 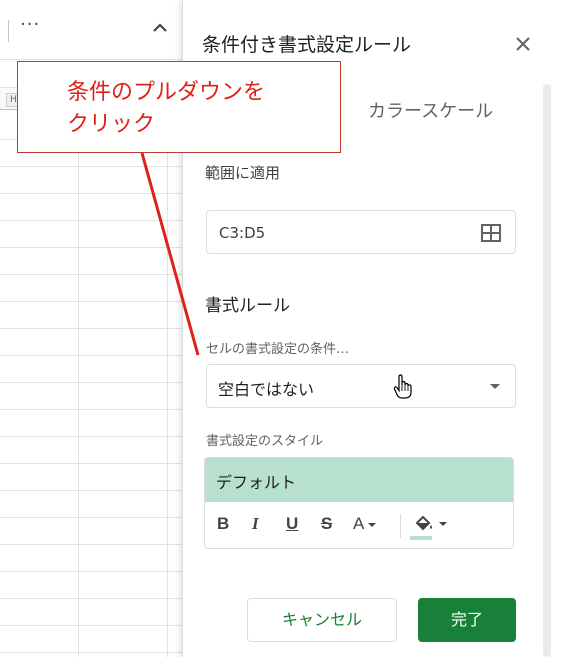 I want to click on underline-button: U, so click(x=292, y=526).